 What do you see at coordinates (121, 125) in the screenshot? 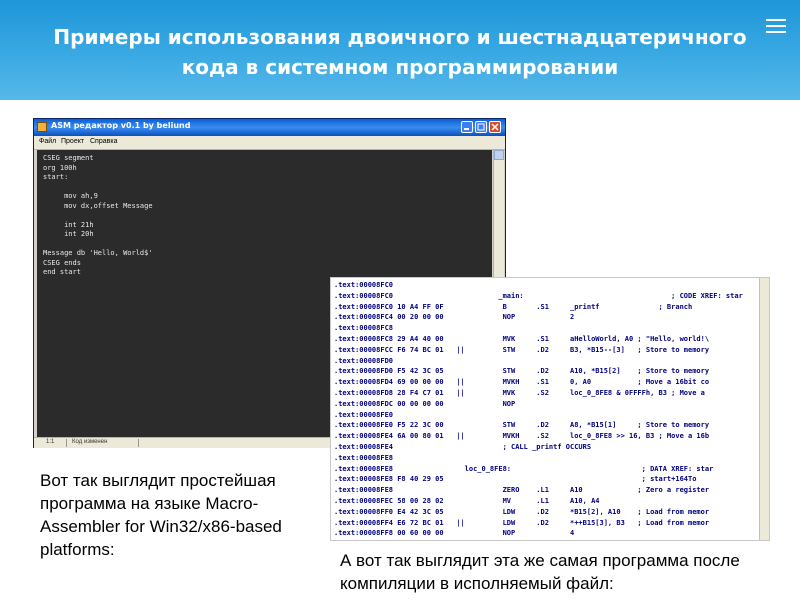
I see `window-title: ASM редактор v0.1 by beliund` at bounding box center [121, 125].